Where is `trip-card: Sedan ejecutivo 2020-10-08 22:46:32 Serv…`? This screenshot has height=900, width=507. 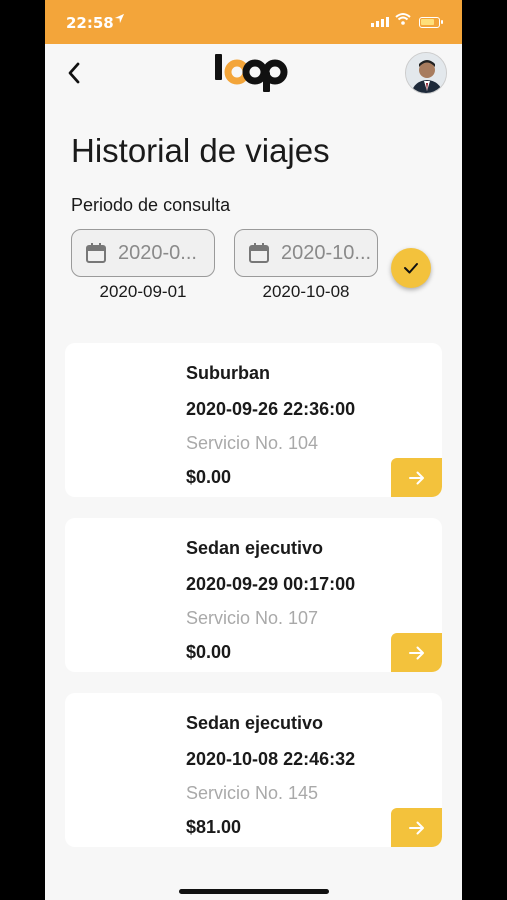
trip-card: Sedan ejecutivo 2020-10-08 22:46:32 Serv… is located at coordinates (253, 770).